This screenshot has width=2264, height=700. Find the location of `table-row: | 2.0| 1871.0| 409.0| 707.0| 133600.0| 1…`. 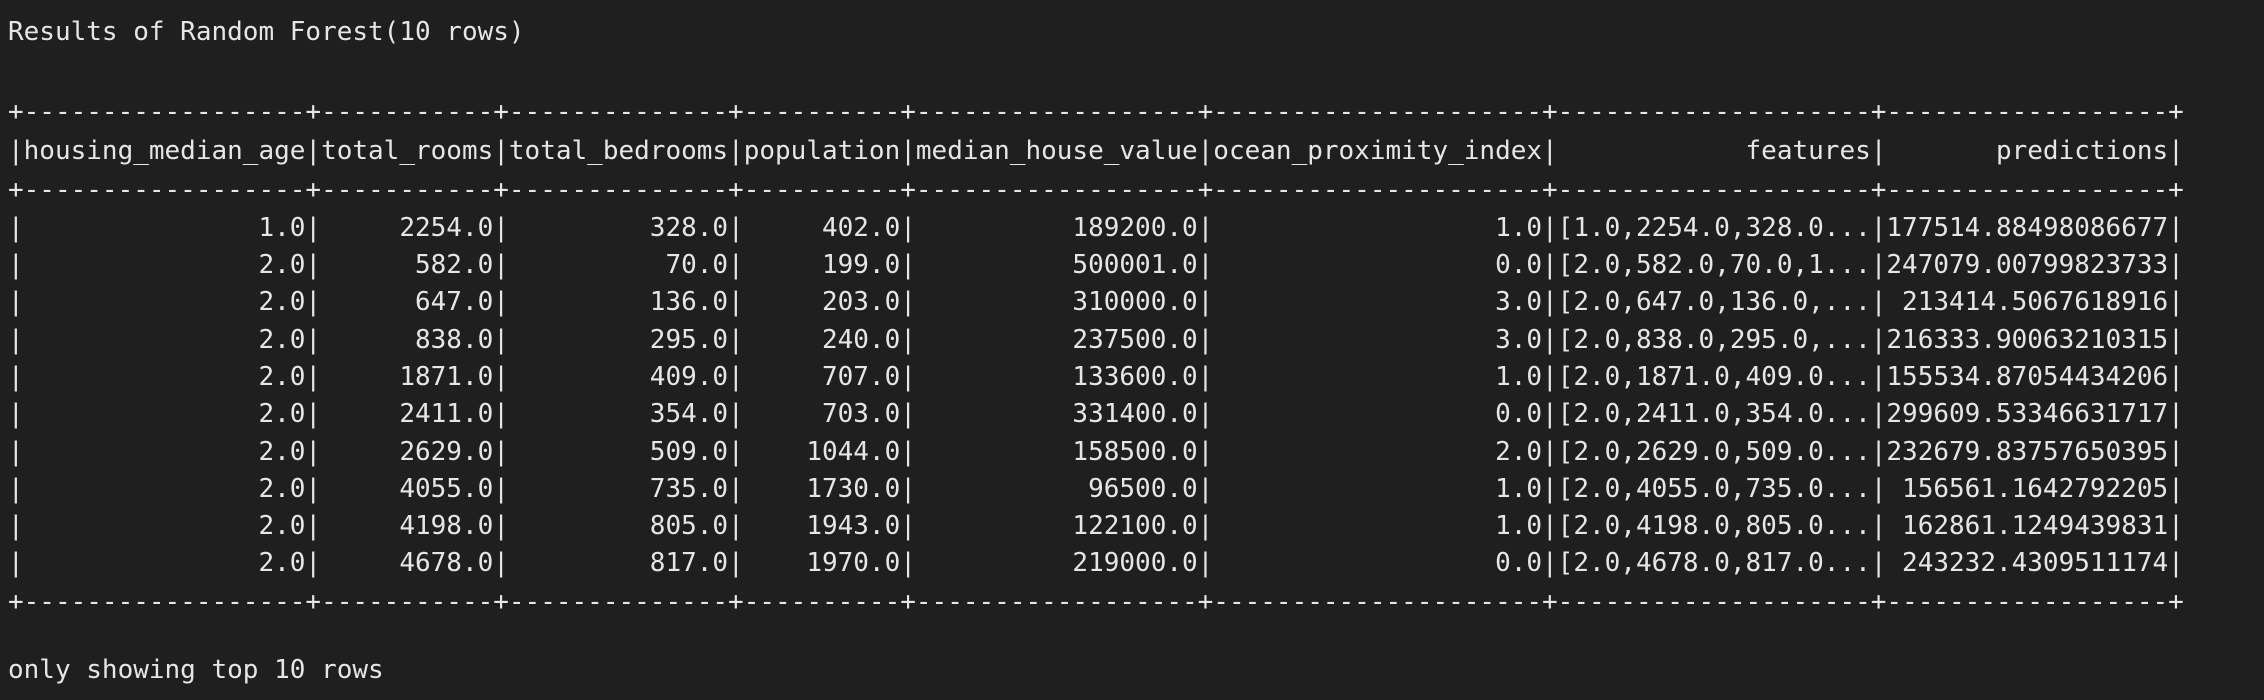

table-row: | 2.0| 1871.0| 409.0| 707.0| 133600.0| 1… is located at coordinates (1096, 377).